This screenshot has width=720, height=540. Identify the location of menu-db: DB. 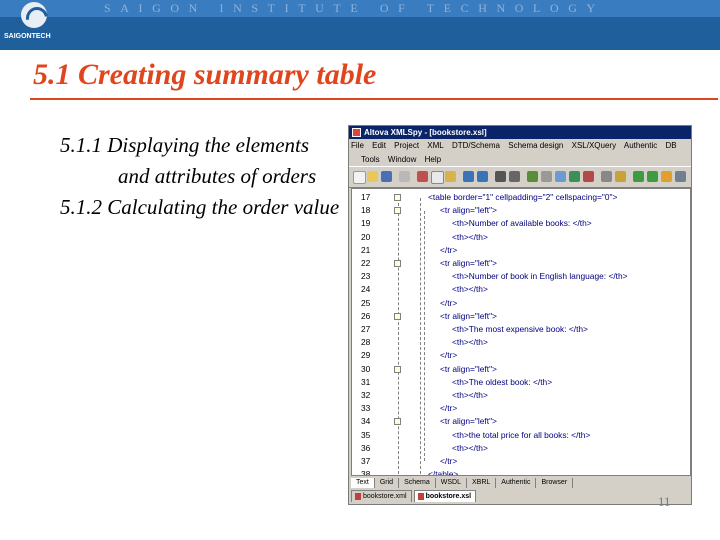
(670, 145).